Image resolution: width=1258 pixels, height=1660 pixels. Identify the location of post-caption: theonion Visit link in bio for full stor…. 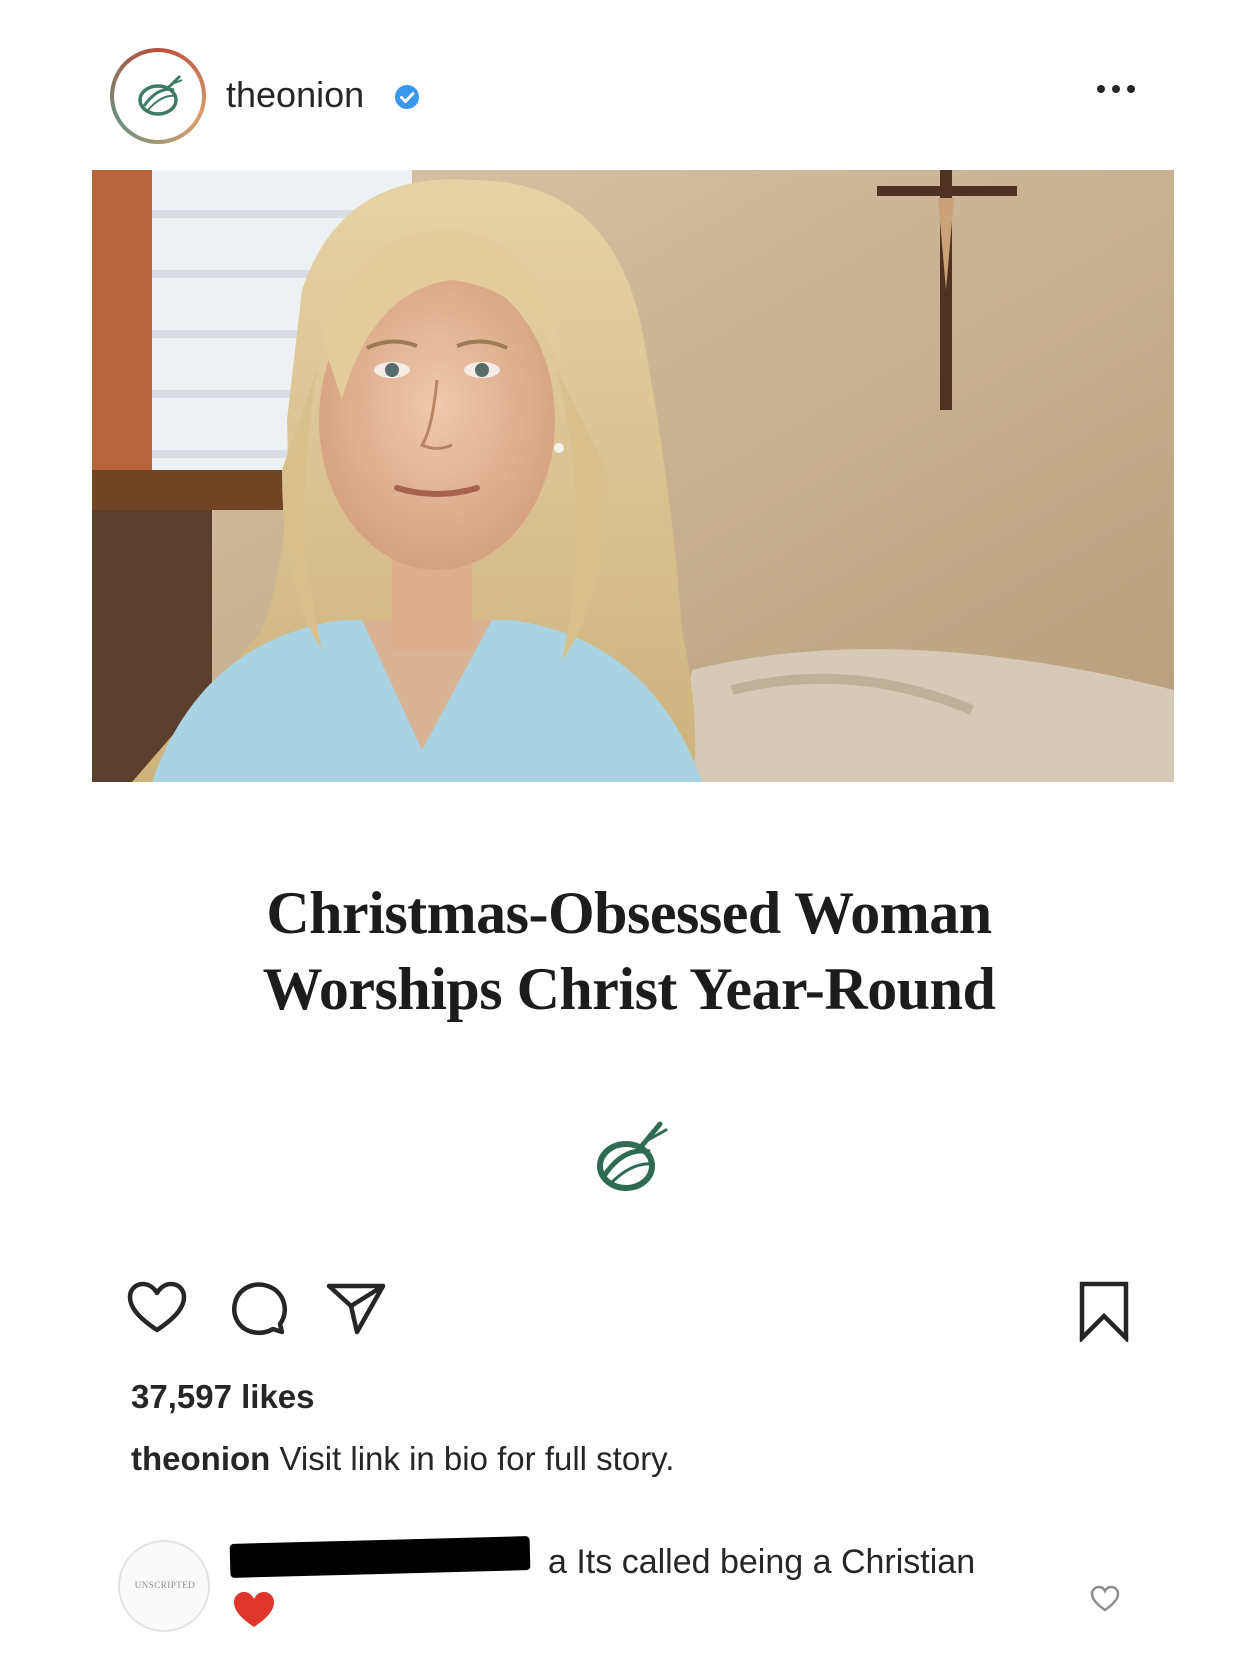
(402, 1459).